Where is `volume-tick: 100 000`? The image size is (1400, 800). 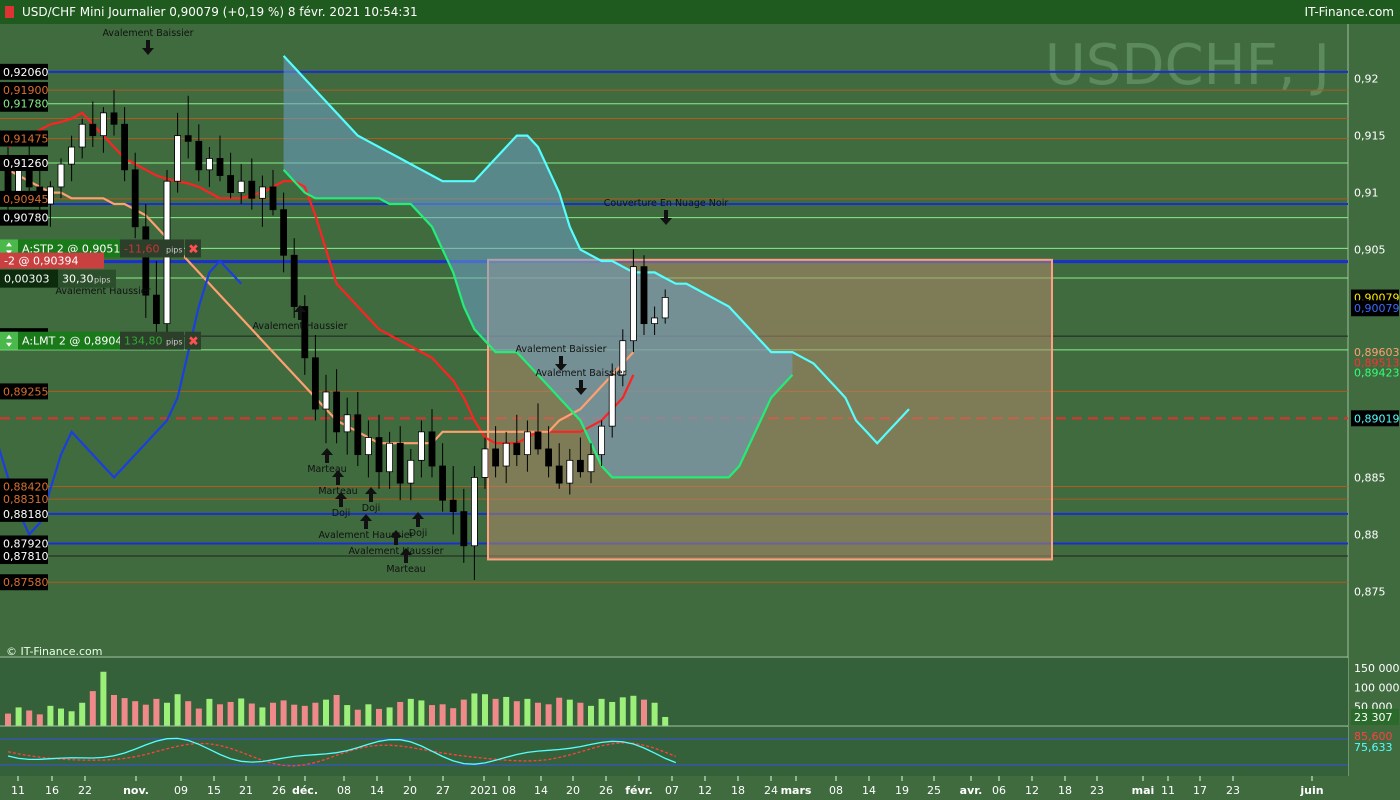
volume-tick: 100 000 is located at coordinates (1377, 687).